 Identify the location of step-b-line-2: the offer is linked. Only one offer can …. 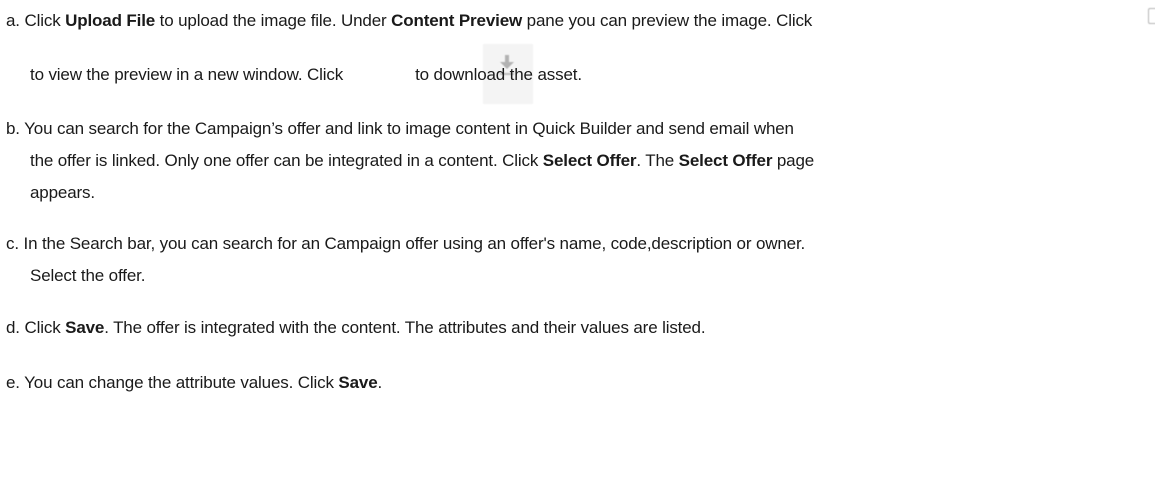
(580, 160).